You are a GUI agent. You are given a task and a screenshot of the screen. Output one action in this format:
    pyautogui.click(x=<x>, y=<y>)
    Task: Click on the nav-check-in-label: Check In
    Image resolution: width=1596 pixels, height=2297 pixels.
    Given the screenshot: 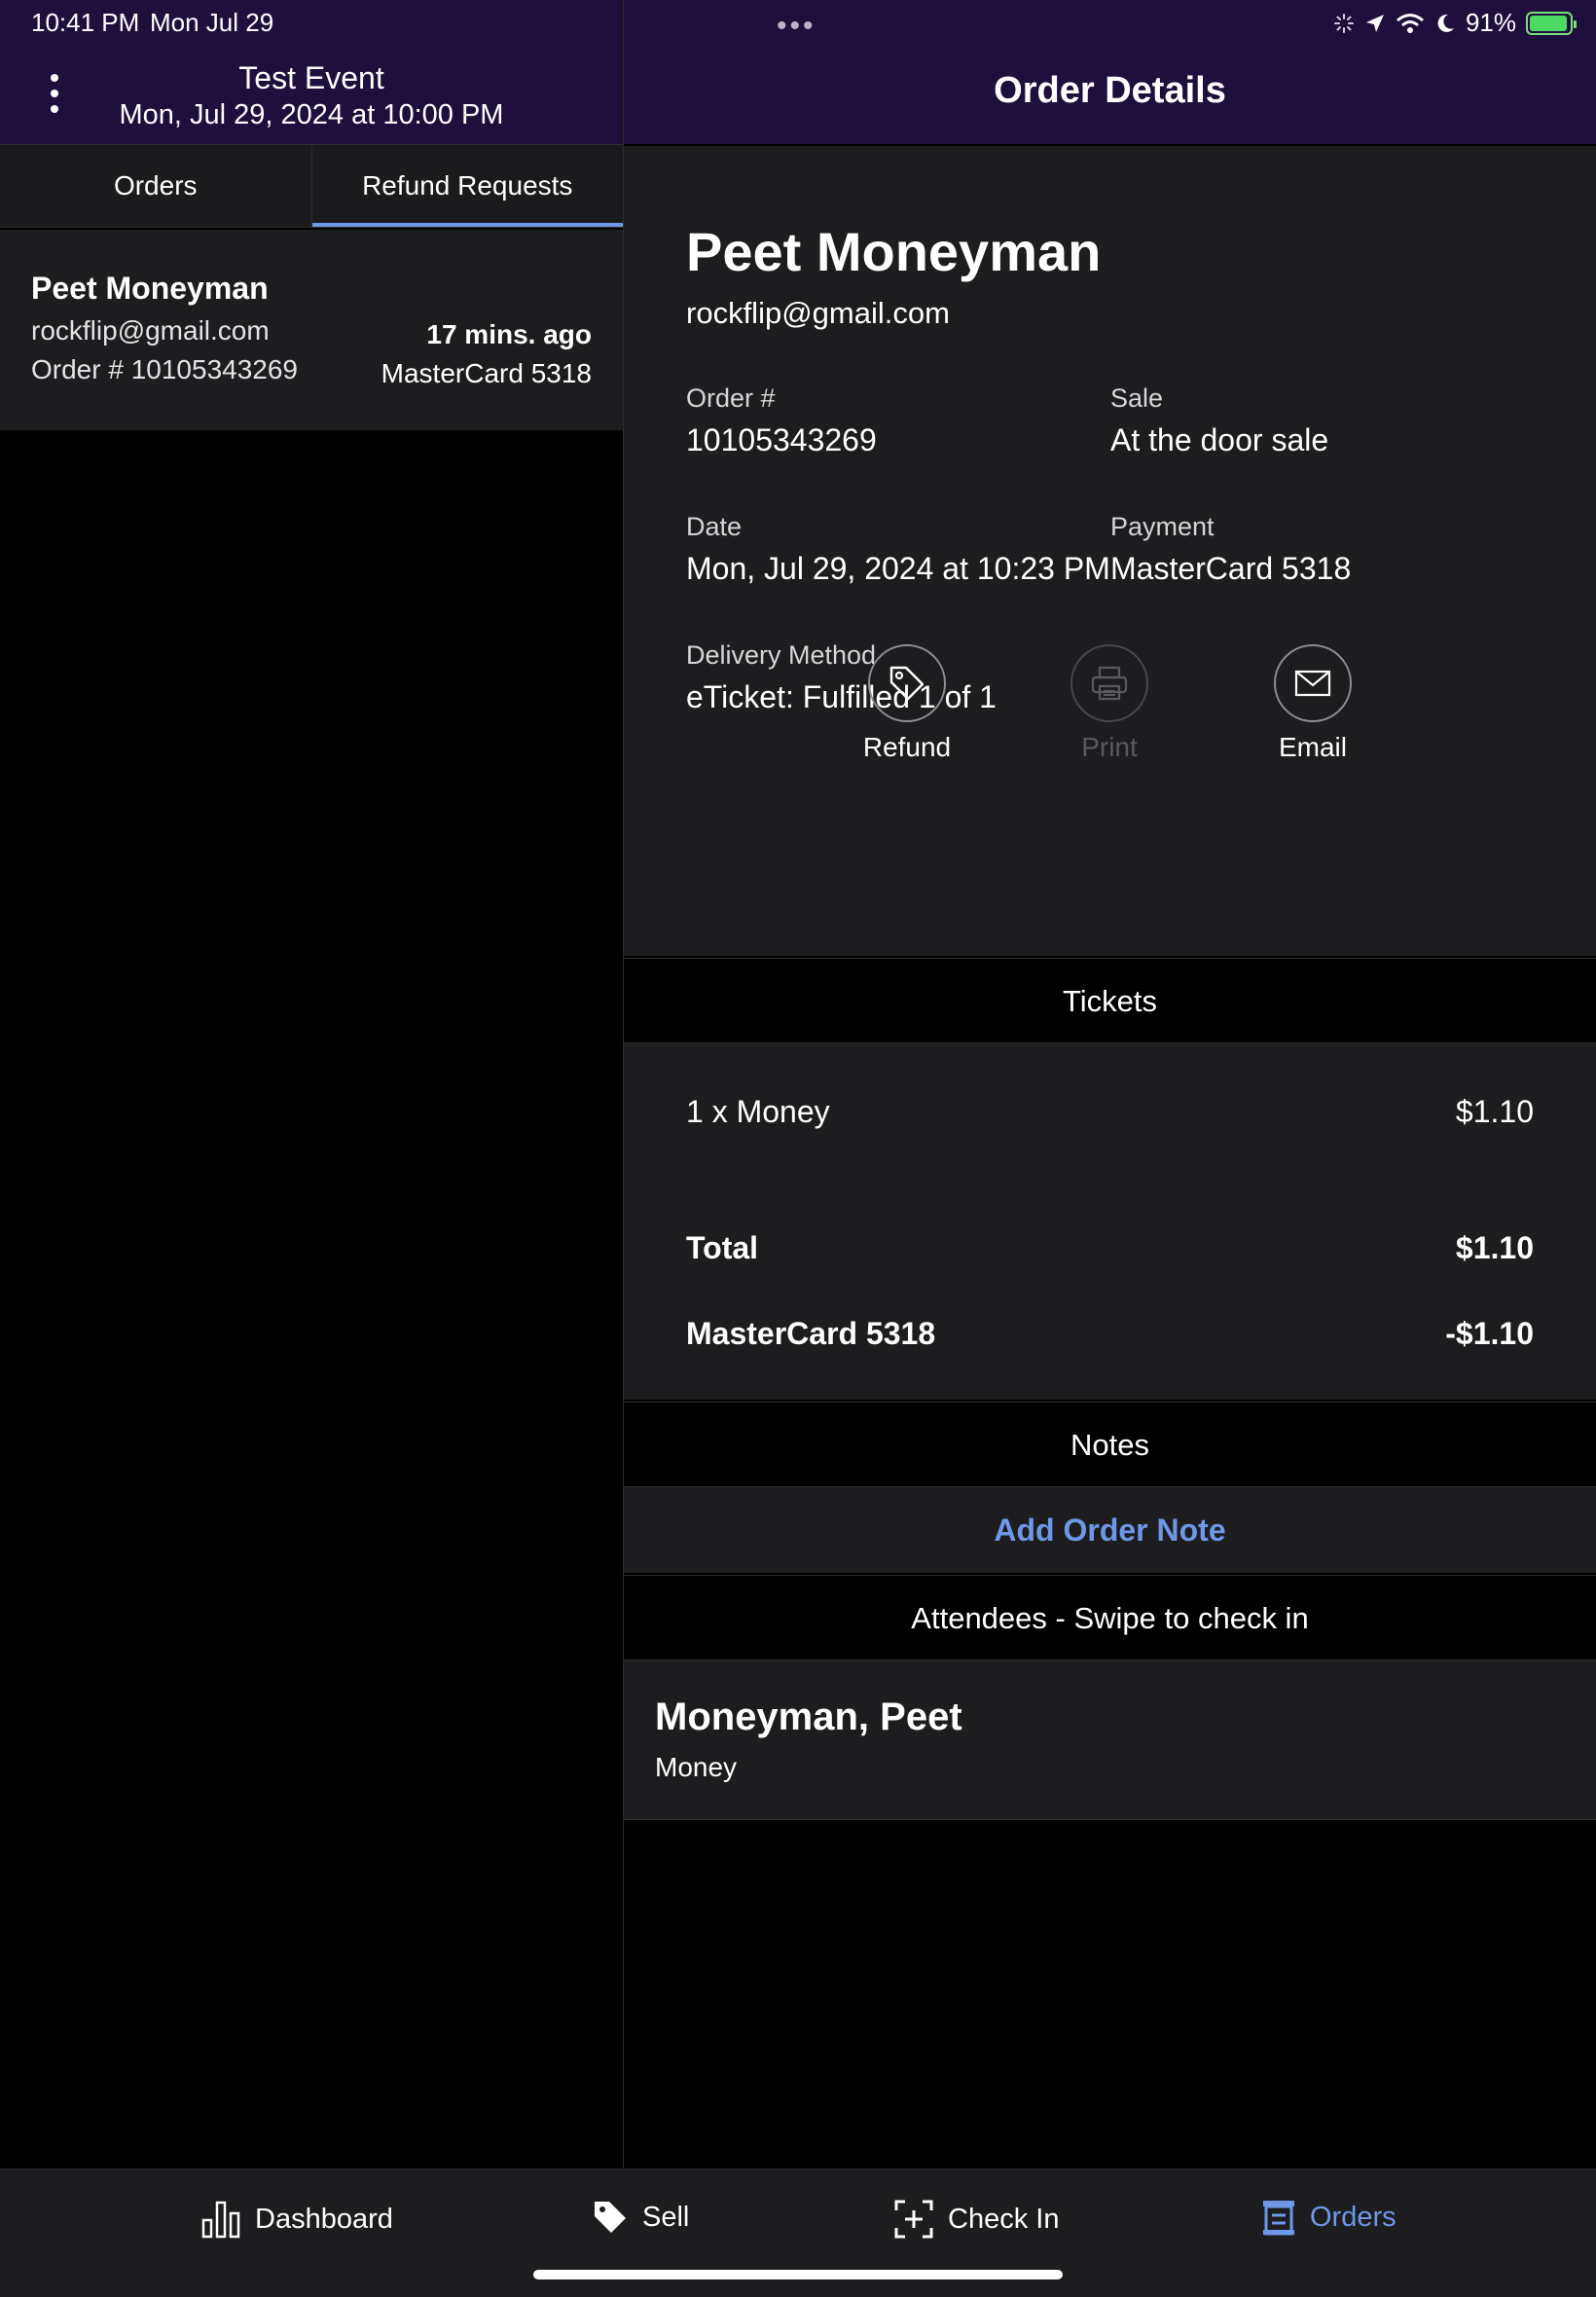 What is the action you would take?
    pyautogui.click(x=1004, y=2219)
    